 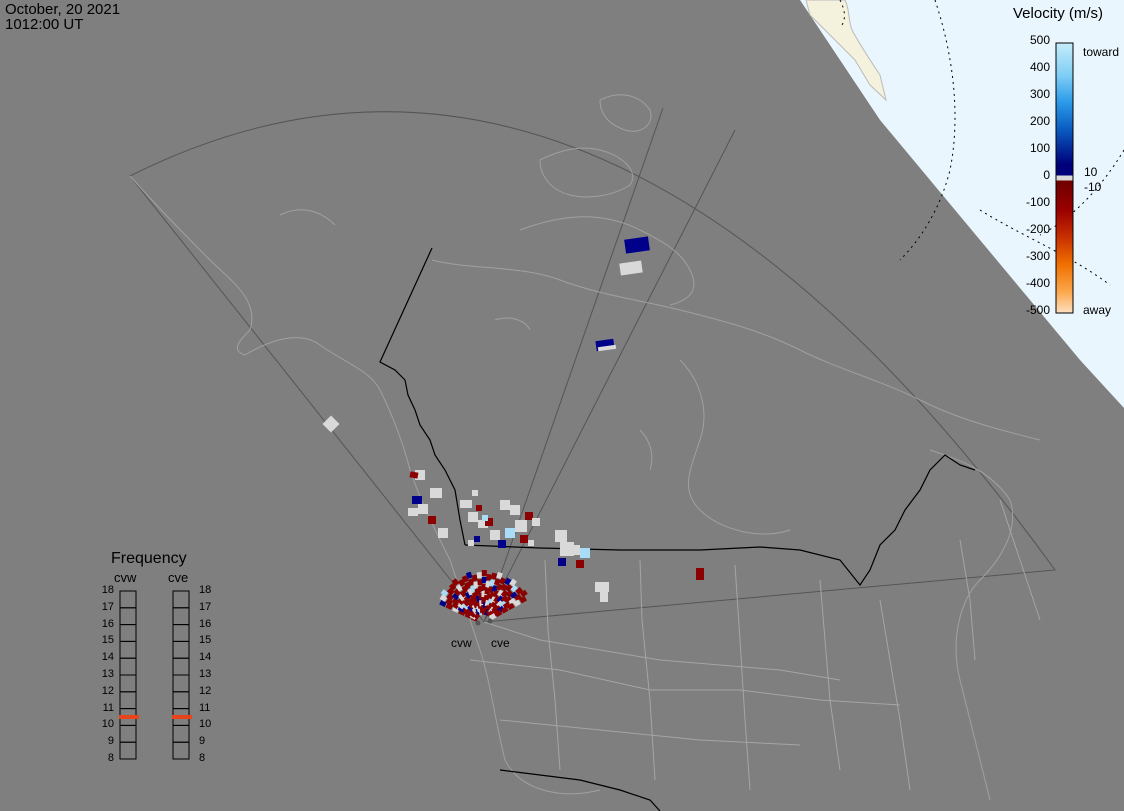 I want to click on velocity-tick: 200, so click(x=1039, y=121).